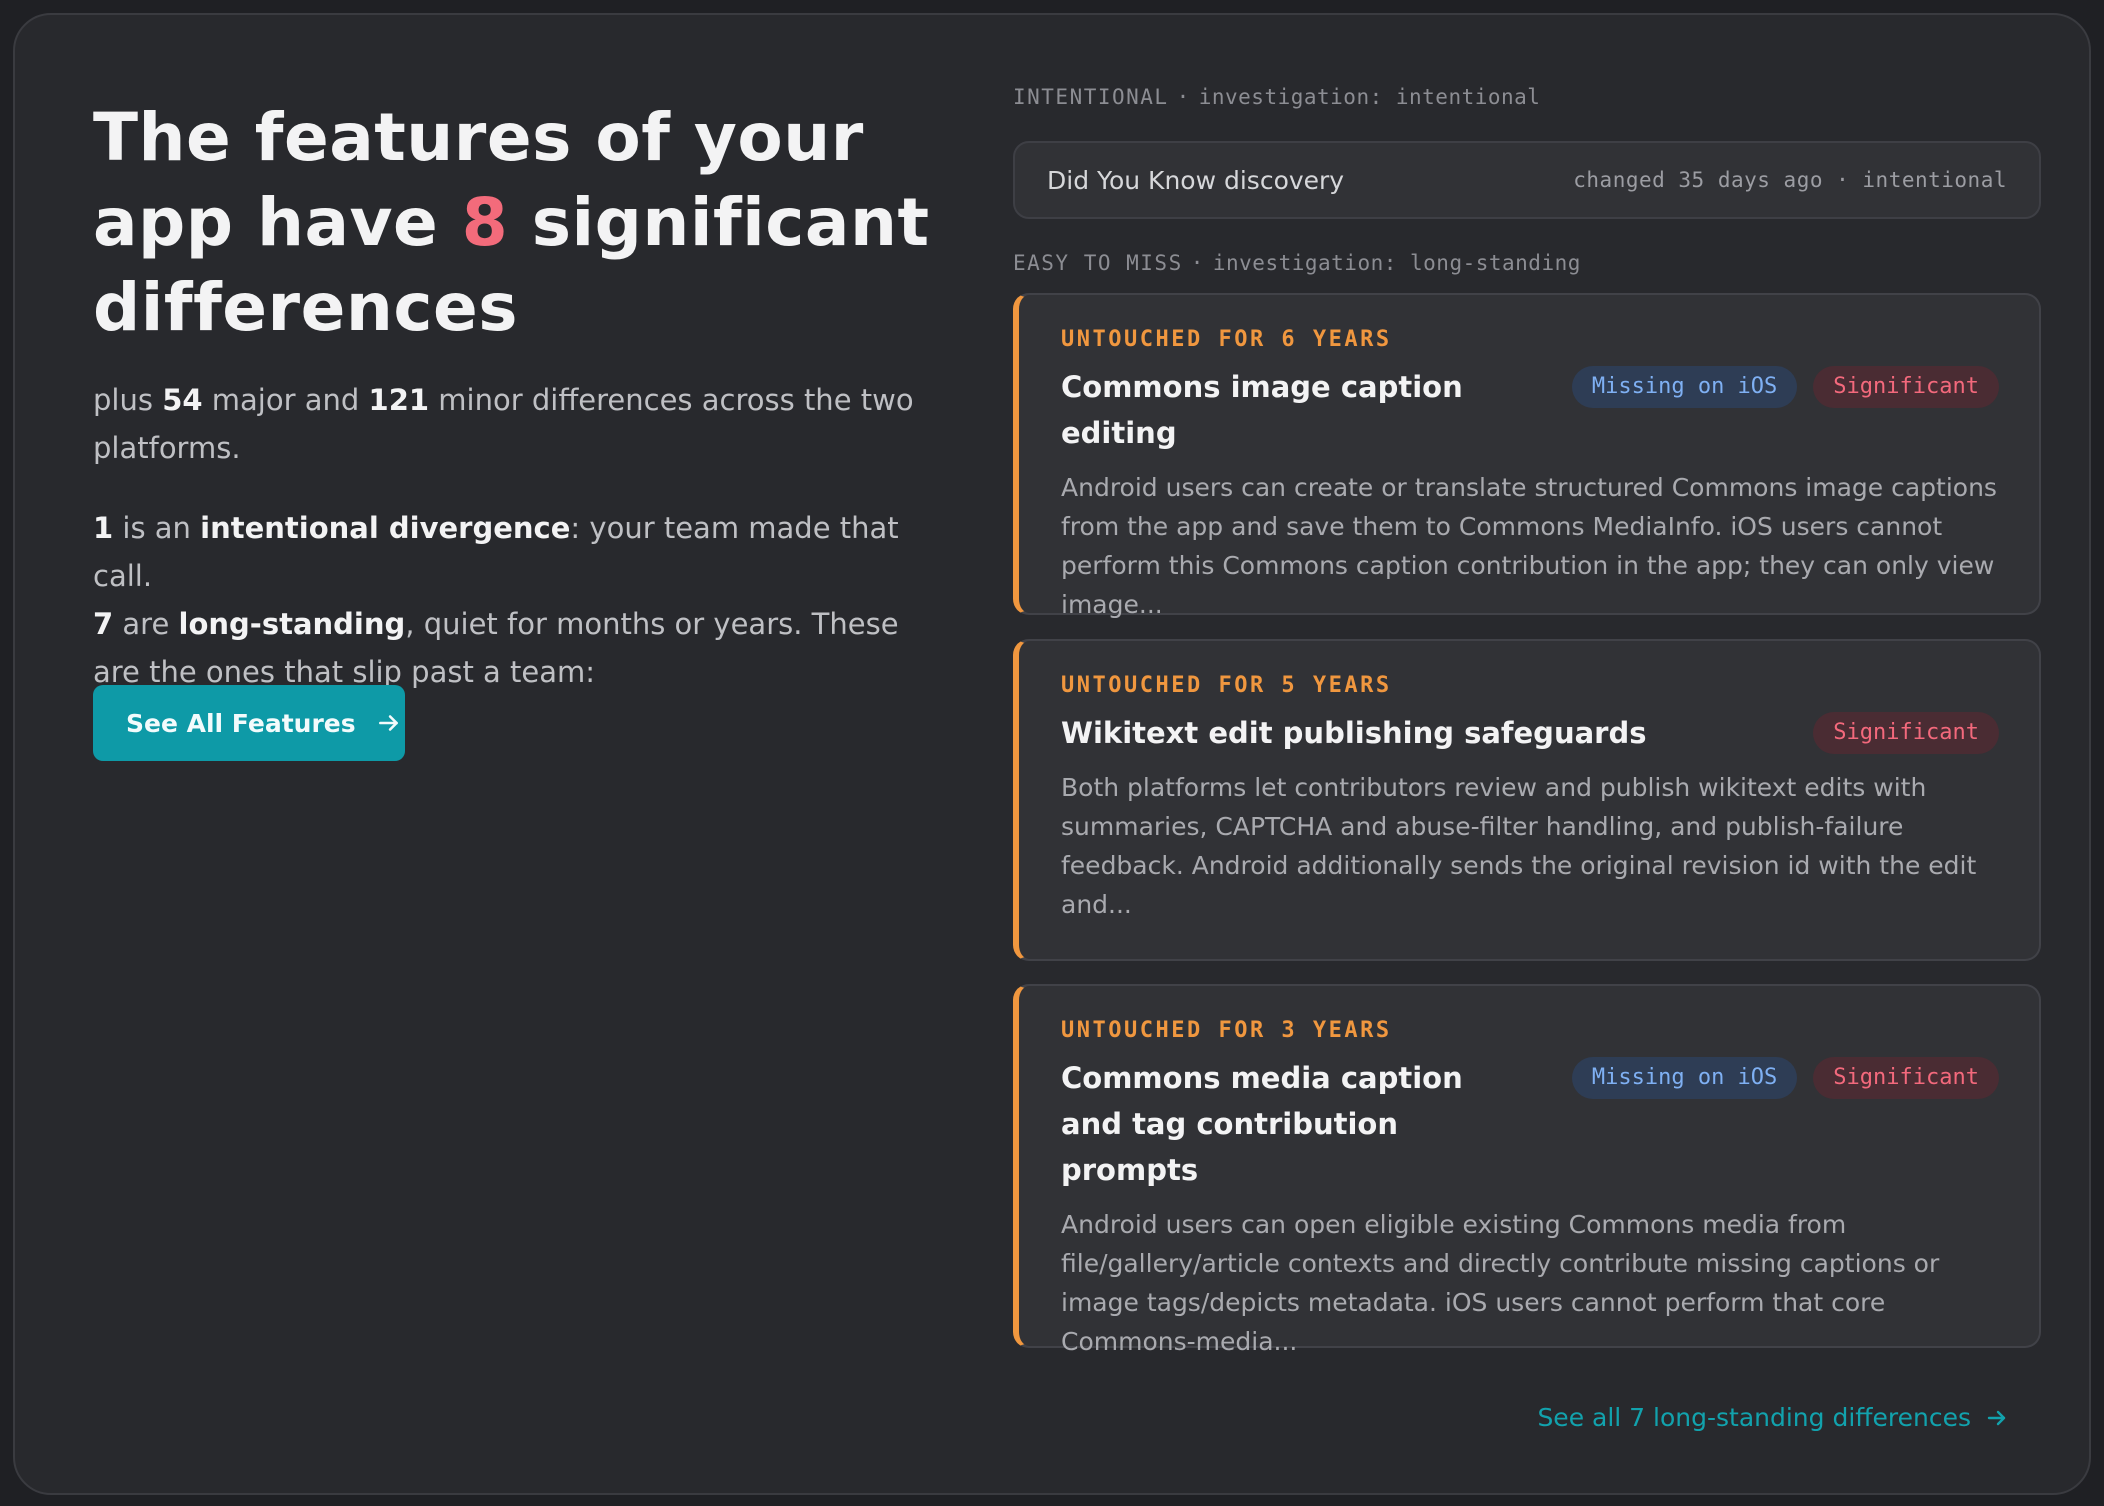 This screenshot has width=2104, height=1506. I want to click on intentional-count: 1, so click(103, 528).